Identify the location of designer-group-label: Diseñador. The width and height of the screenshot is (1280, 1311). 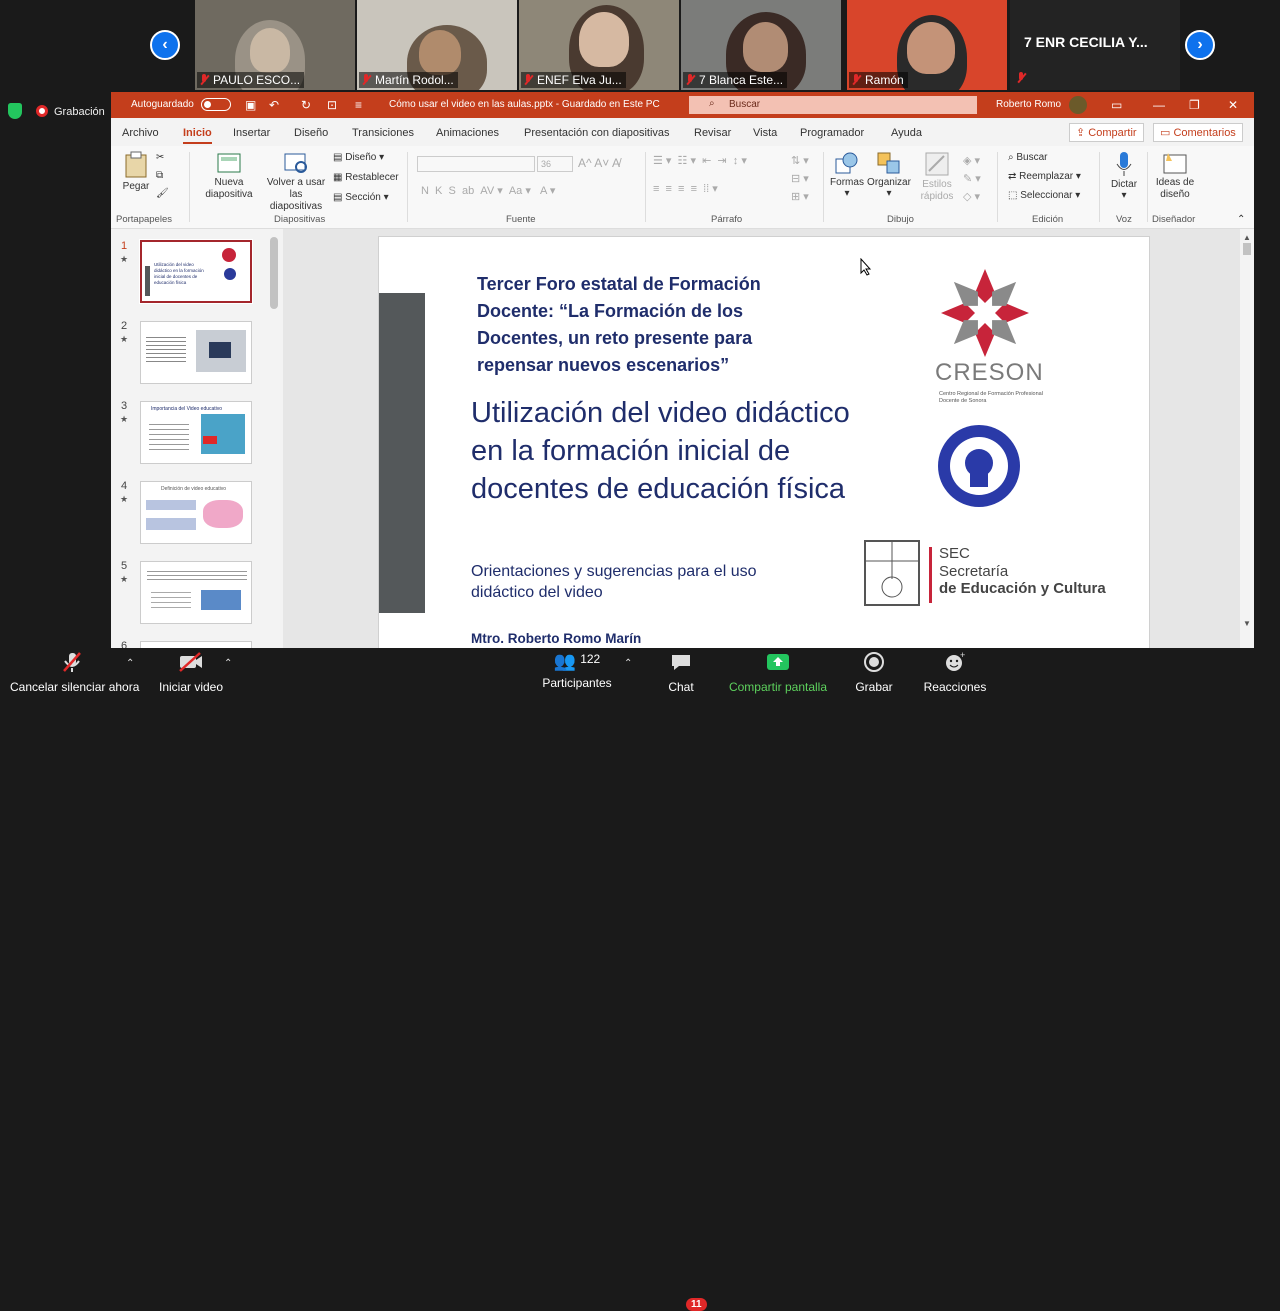
(1174, 219).